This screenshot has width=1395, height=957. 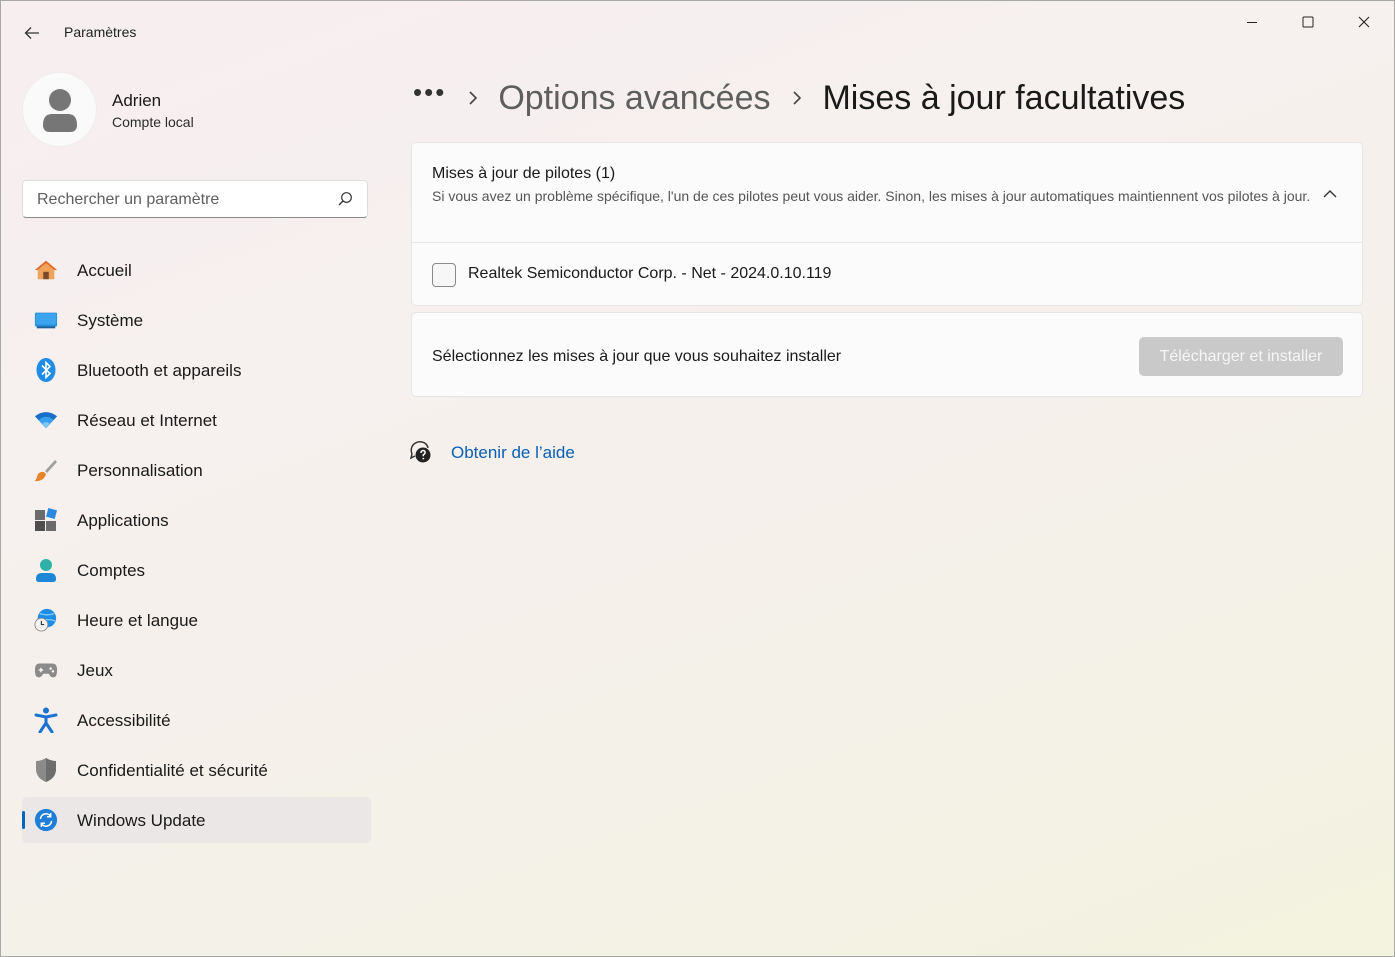 I want to click on sidebar-item-label: Accueil, so click(x=104, y=270).